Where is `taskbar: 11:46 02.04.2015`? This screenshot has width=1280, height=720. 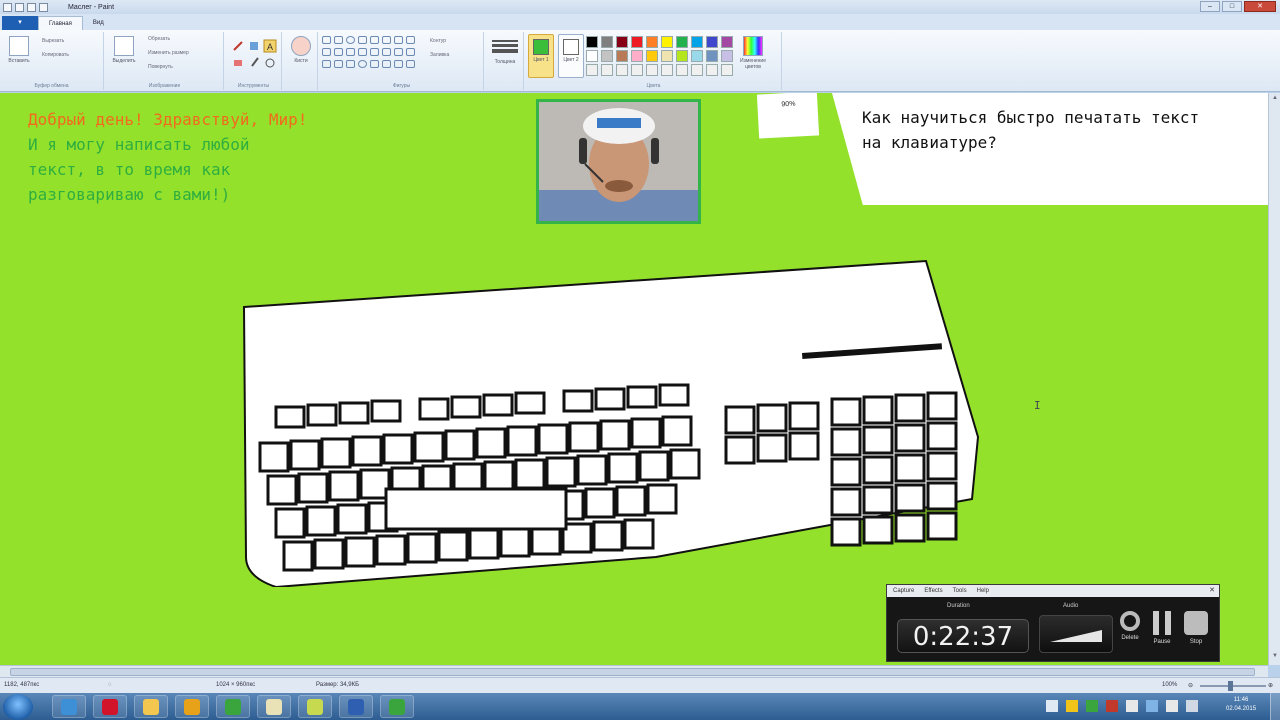
taskbar: 11:46 02.04.2015 is located at coordinates (640, 706).